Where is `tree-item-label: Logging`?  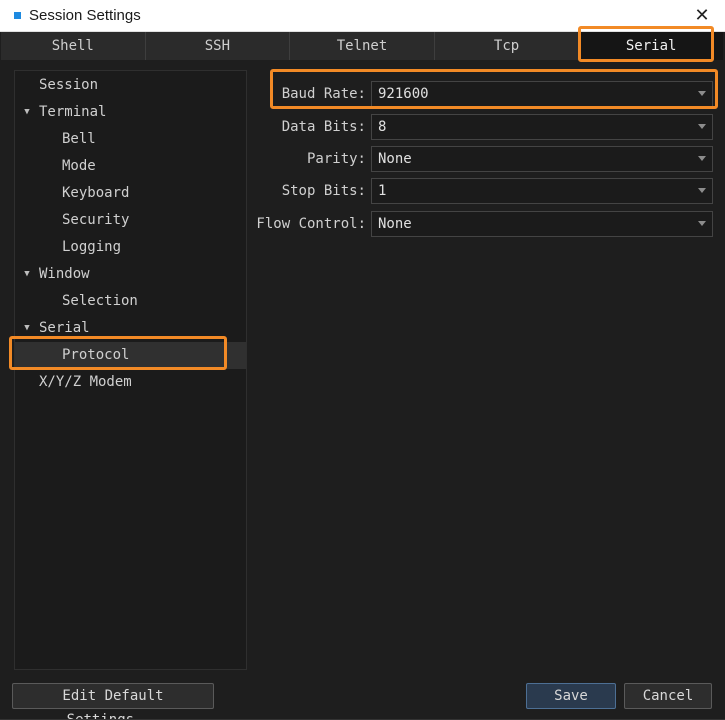 tree-item-label: Logging is located at coordinates (92, 247).